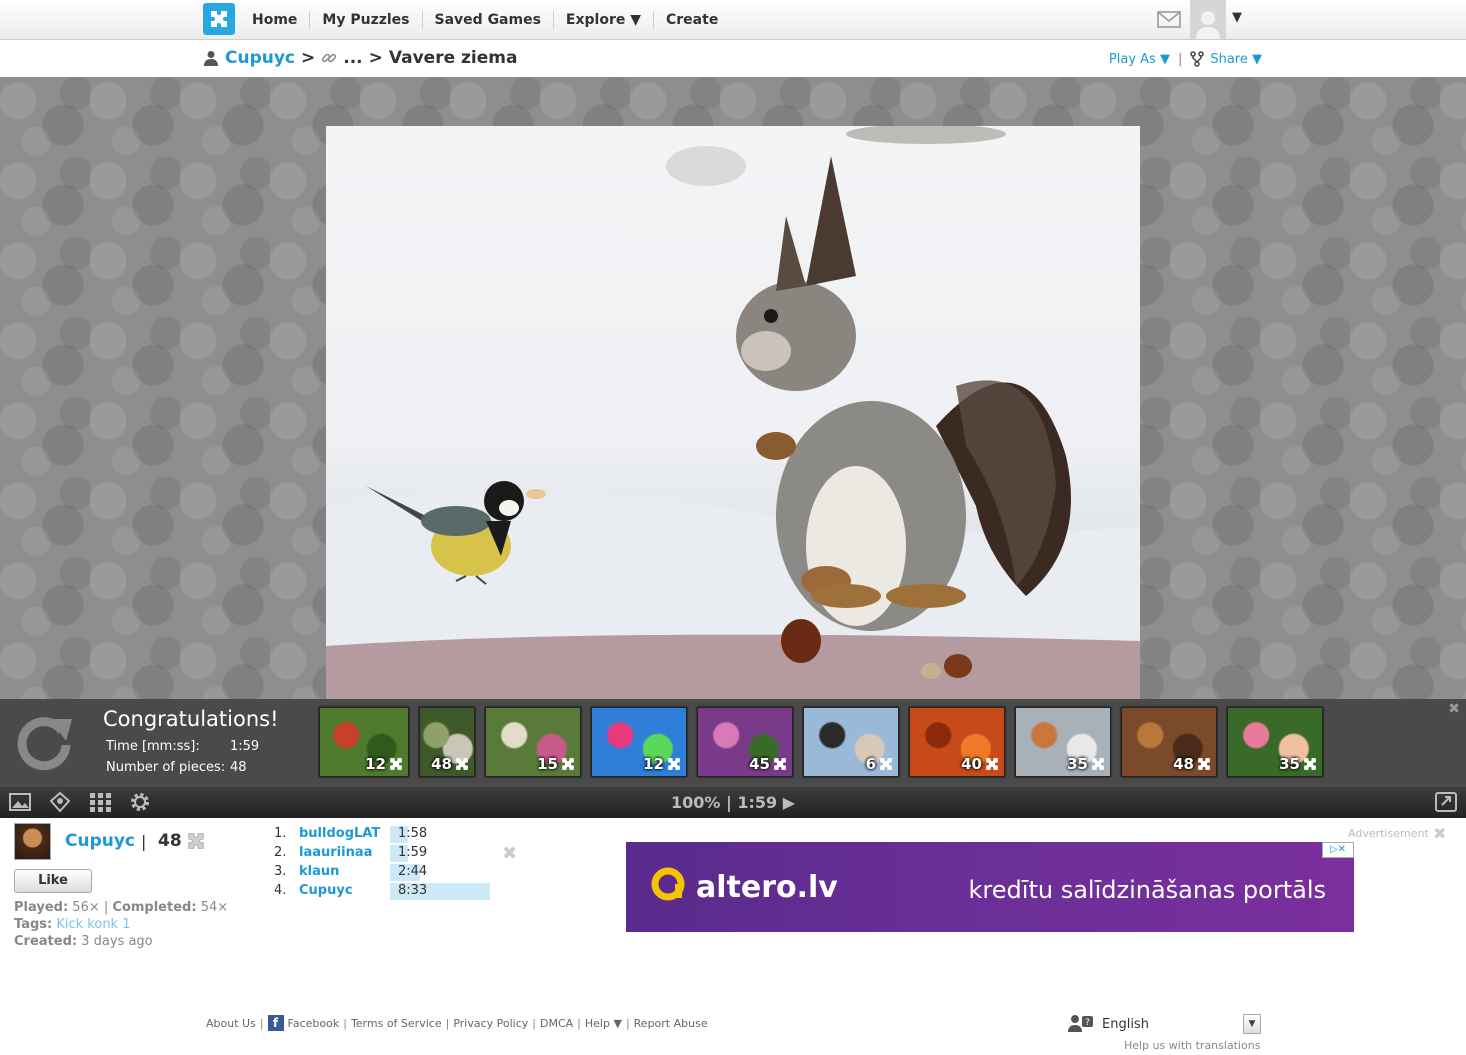  What do you see at coordinates (170, 841) in the screenshot?
I see `piece-count: 48` at bounding box center [170, 841].